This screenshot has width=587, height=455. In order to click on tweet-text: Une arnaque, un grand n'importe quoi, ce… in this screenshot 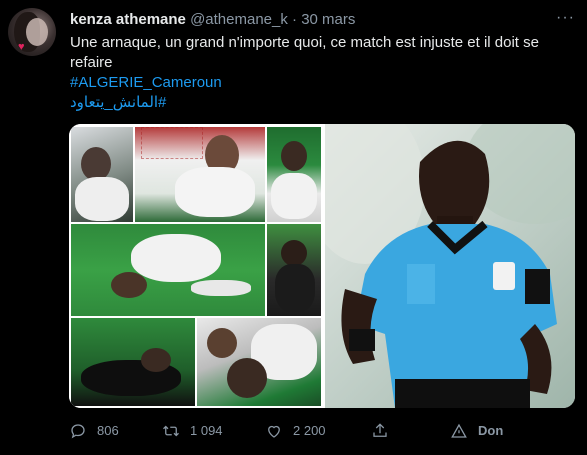, I will do `click(320, 73)`.